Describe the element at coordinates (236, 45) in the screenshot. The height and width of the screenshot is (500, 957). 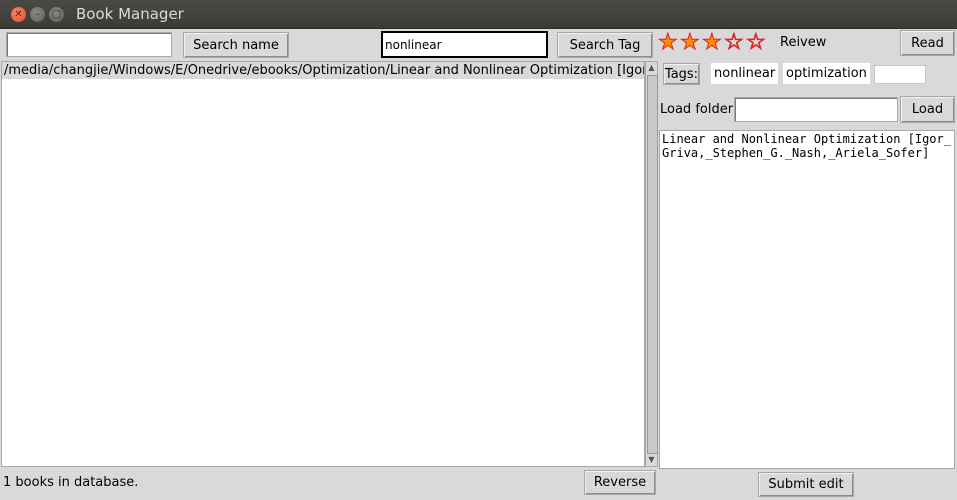
I see `search-name-button: Search name` at that location.